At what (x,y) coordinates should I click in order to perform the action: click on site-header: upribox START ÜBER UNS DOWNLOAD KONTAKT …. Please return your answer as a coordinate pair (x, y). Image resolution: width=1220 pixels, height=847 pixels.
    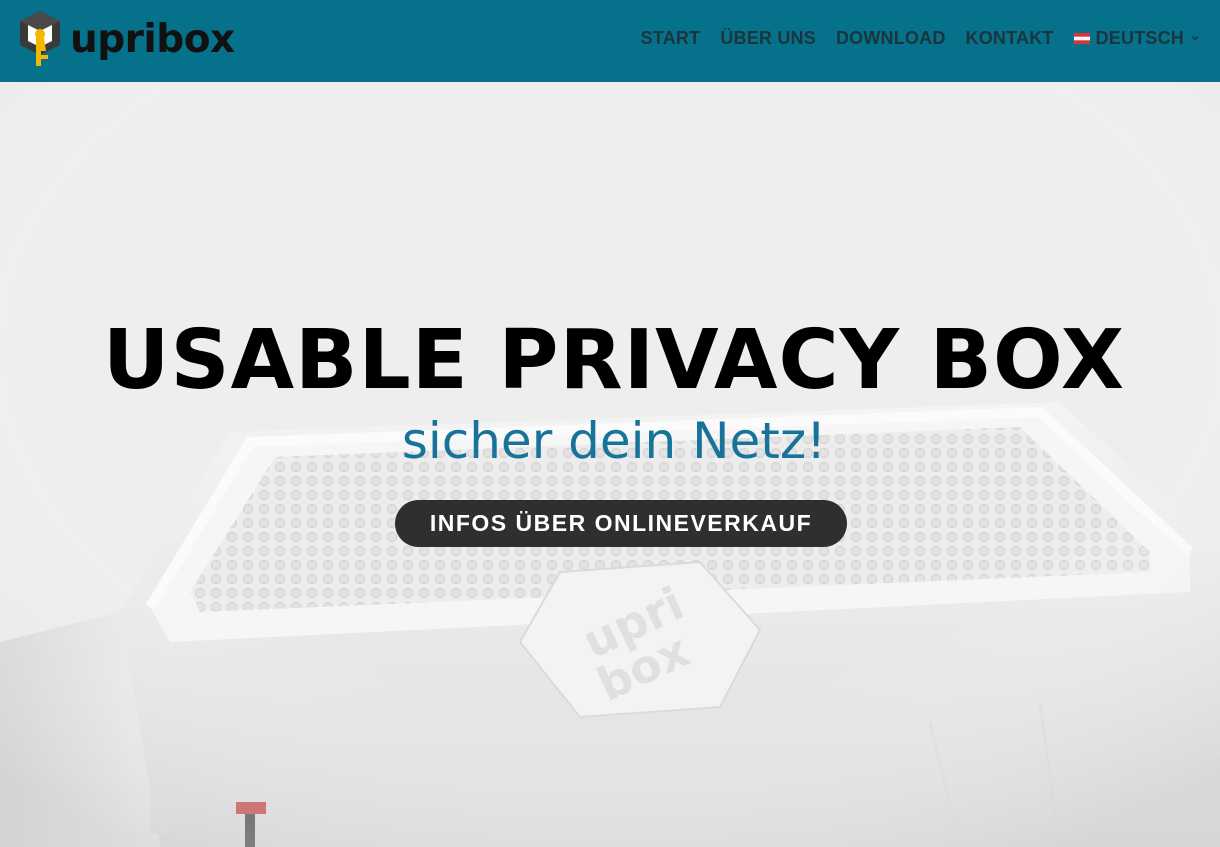
    Looking at the image, I should click on (610, 41).